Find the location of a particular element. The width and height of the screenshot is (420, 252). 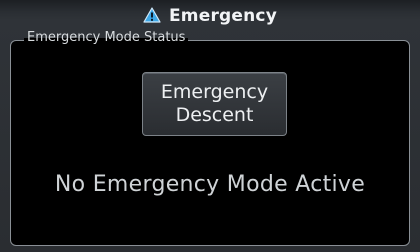

status-message: No Emergency Mode Active is located at coordinates (210, 184).